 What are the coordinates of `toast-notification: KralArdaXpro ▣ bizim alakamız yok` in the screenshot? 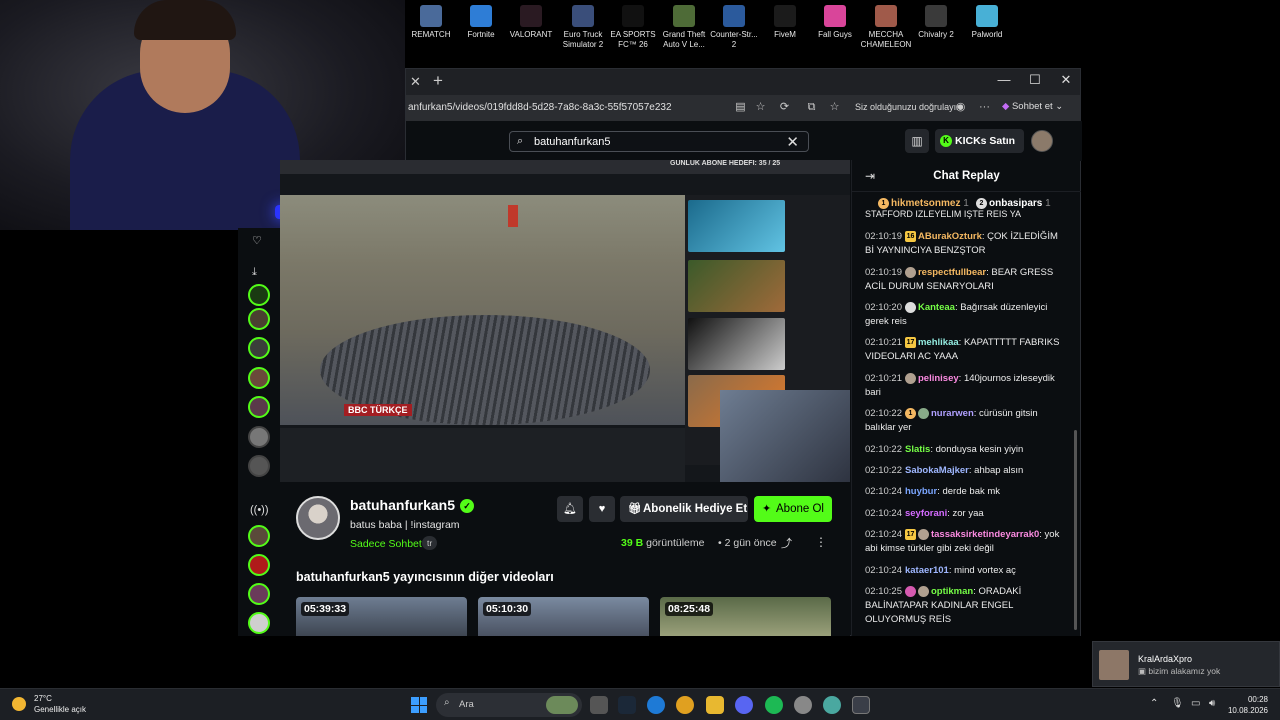 It's located at (1186, 664).